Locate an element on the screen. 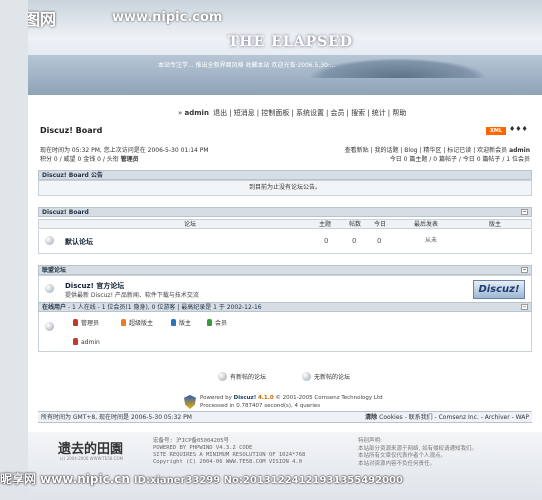 The width and height of the screenshot is (542, 500). super-moderator-icon is located at coordinates (123, 322).